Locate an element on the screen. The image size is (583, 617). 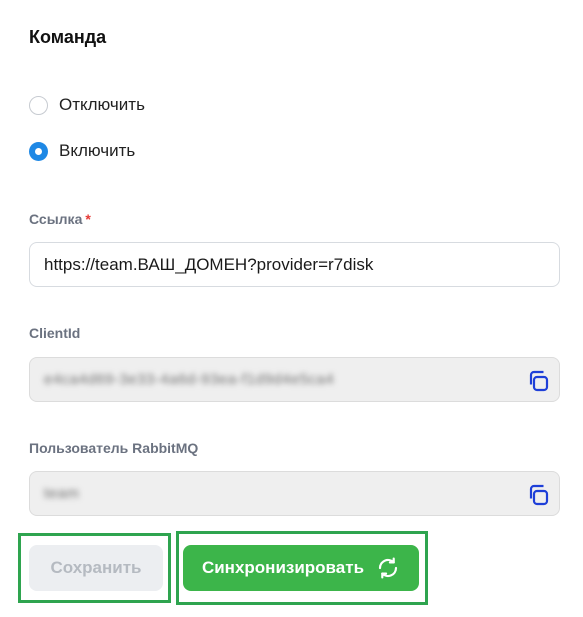
radio-option-disable: Отключить is located at coordinates (87, 105).